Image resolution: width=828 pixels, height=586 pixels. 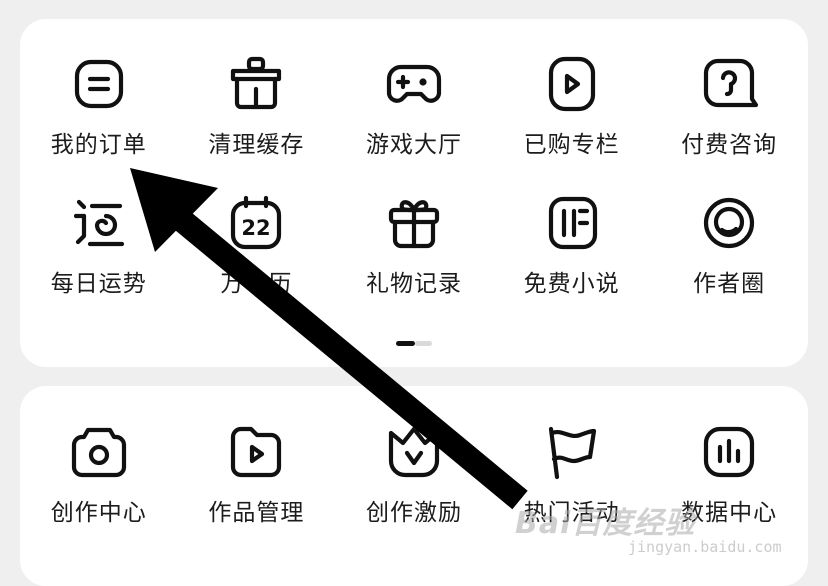 I want to click on menu-item-daily-fortune: 每日运势, so click(x=99, y=259).